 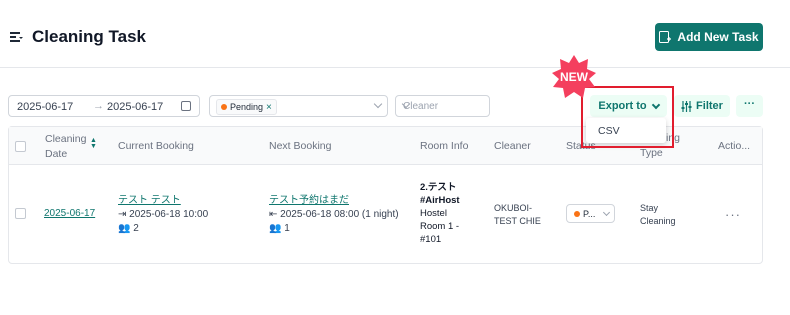 I want to click on remove-tag-icon: ×, so click(x=269, y=107).